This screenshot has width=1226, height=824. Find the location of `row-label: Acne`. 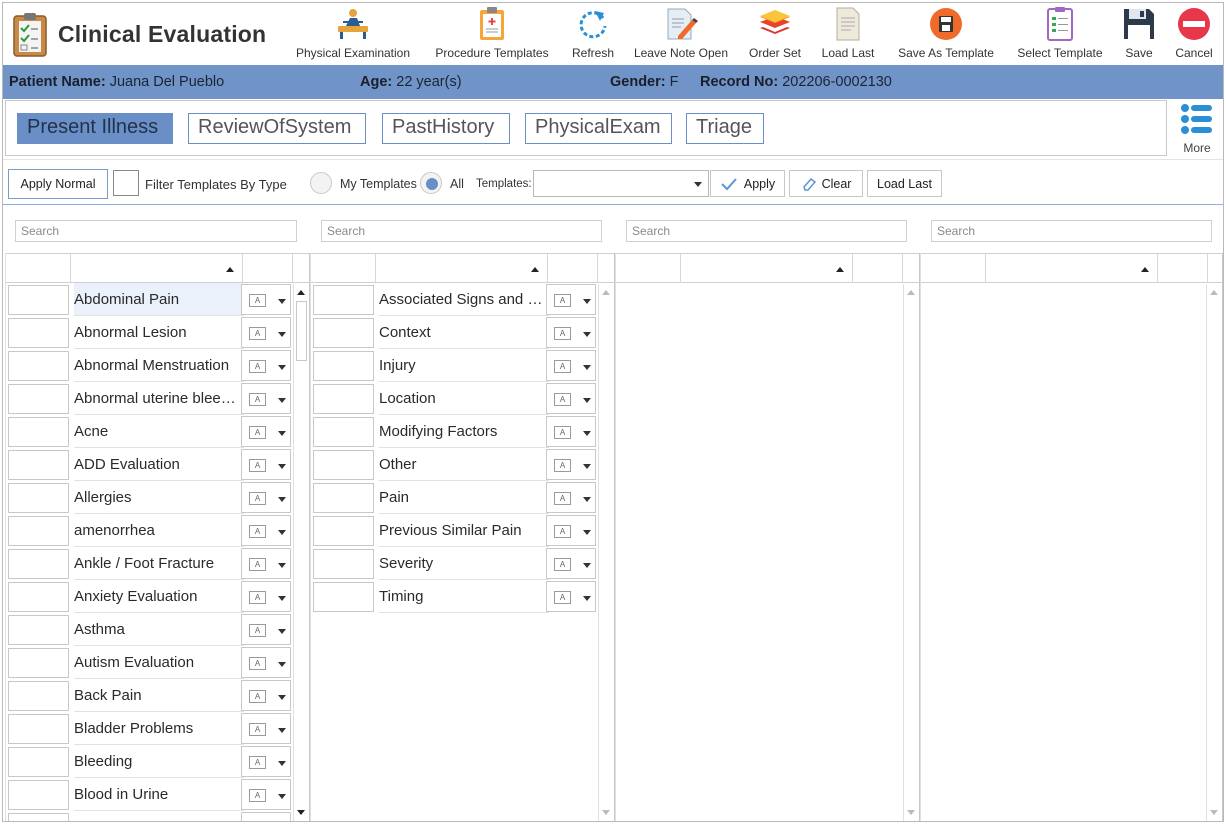

row-label: Acne is located at coordinates (159, 431).